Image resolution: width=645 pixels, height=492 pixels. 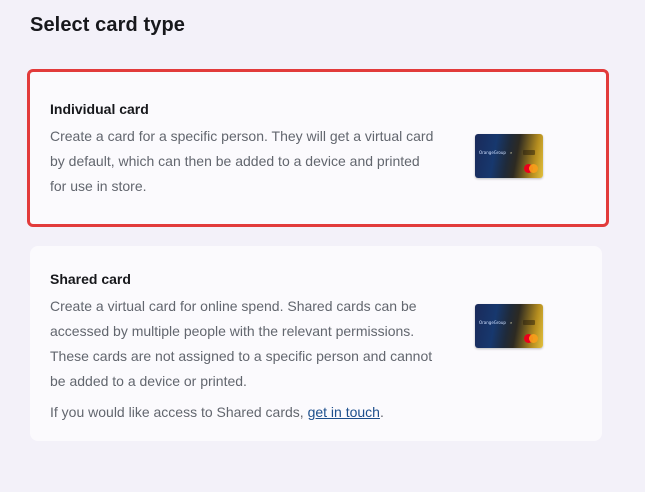 What do you see at coordinates (381, 412) in the screenshot?
I see `access-note-suffix: .` at bounding box center [381, 412].